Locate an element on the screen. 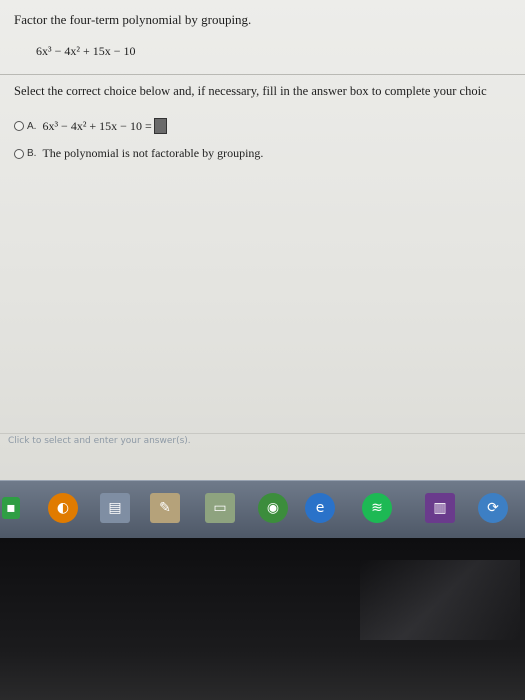 The image size is (525, 700). choice-b-letter: B. is located at coordinates (32, 153).